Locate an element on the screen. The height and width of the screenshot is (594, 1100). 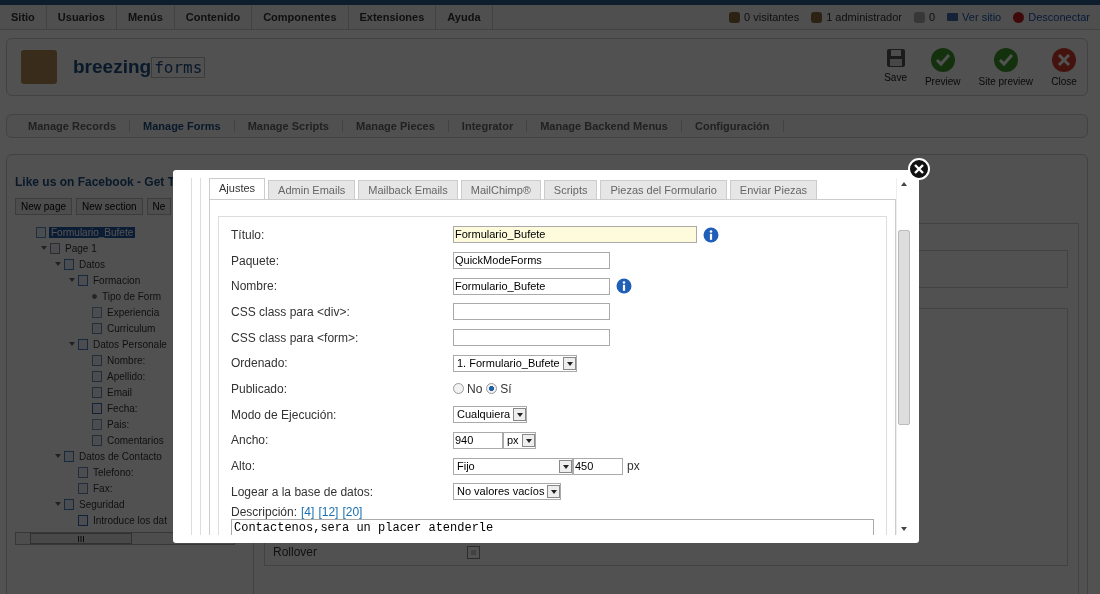
field-label: Alto: is located at coordinates (243, 466).